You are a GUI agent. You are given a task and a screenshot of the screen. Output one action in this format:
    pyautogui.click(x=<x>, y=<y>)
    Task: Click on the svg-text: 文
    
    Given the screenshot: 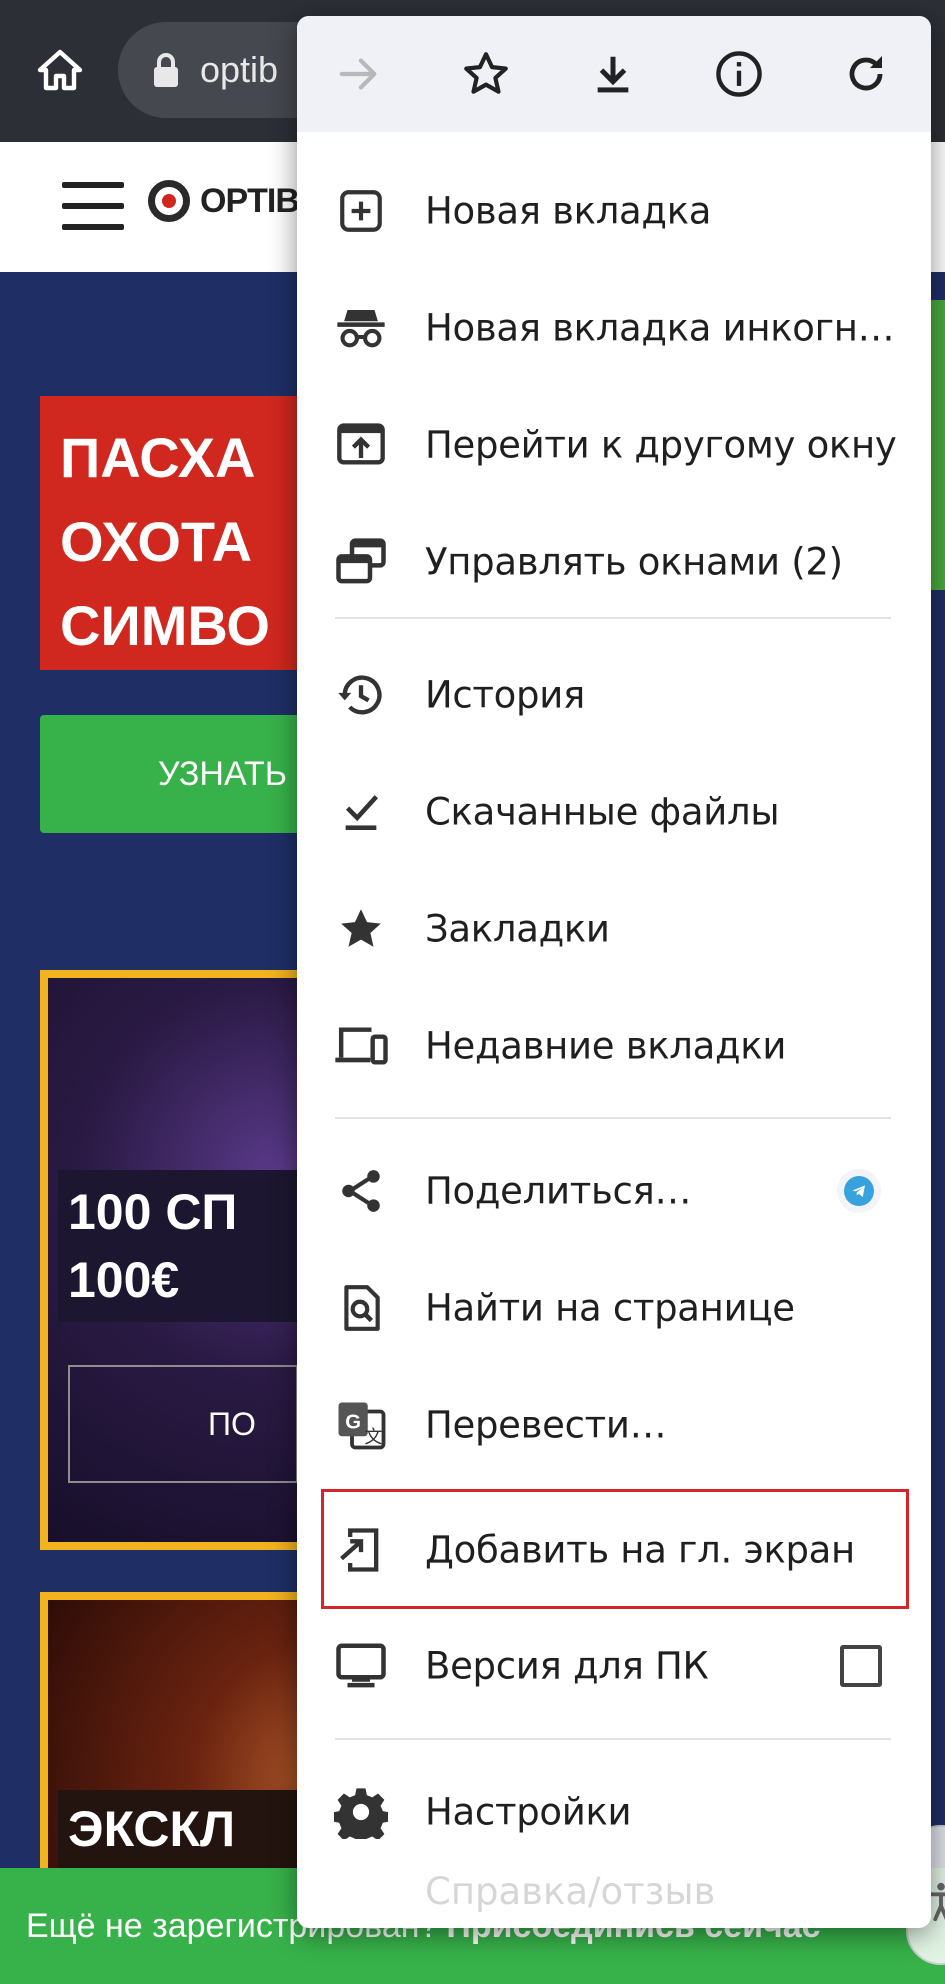 What is the action you would take?
    pyautogui.click(x=373, y=1437)
    